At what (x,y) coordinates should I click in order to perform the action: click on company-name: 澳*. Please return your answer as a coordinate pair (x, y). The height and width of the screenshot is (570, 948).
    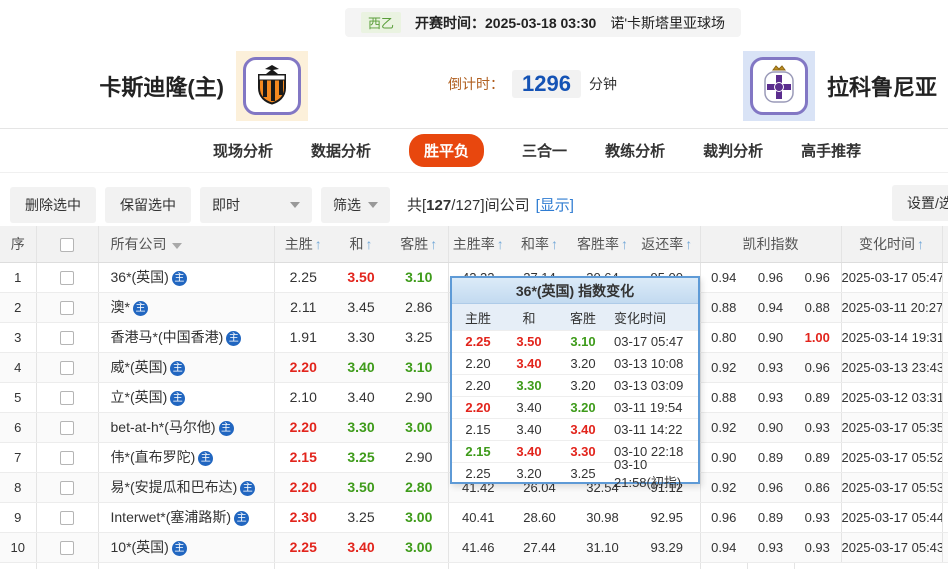
    Looking at the image, I should click on (120, 307).